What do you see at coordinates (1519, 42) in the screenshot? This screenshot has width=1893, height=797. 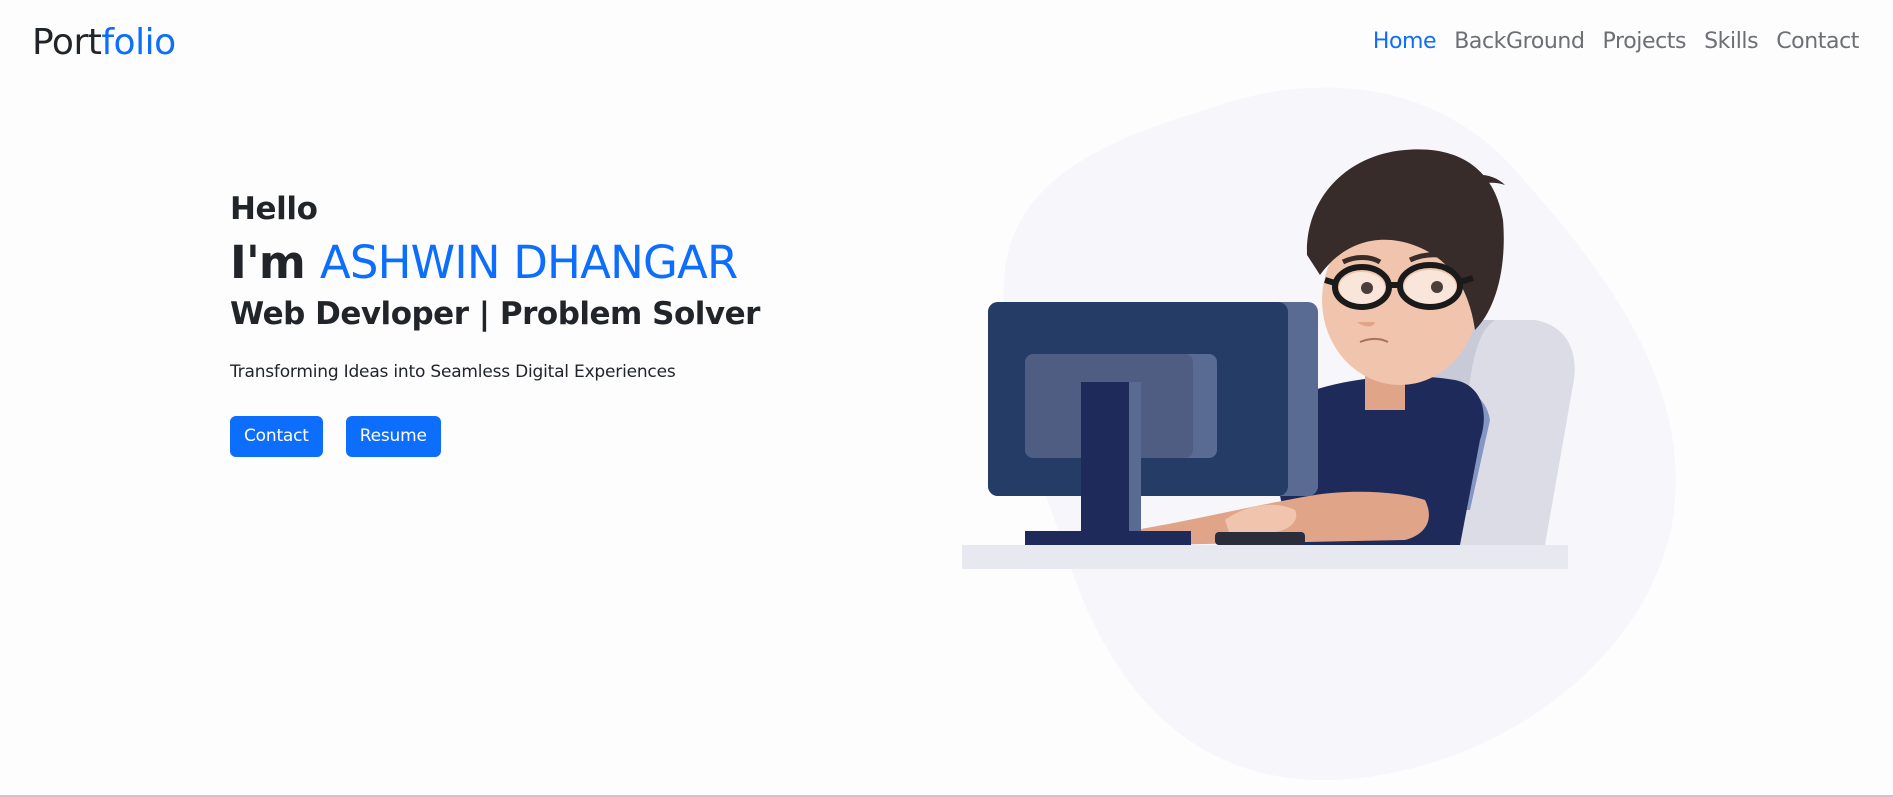 I see `nav-item-background: BackGround` at bounding box center [1519, 42].